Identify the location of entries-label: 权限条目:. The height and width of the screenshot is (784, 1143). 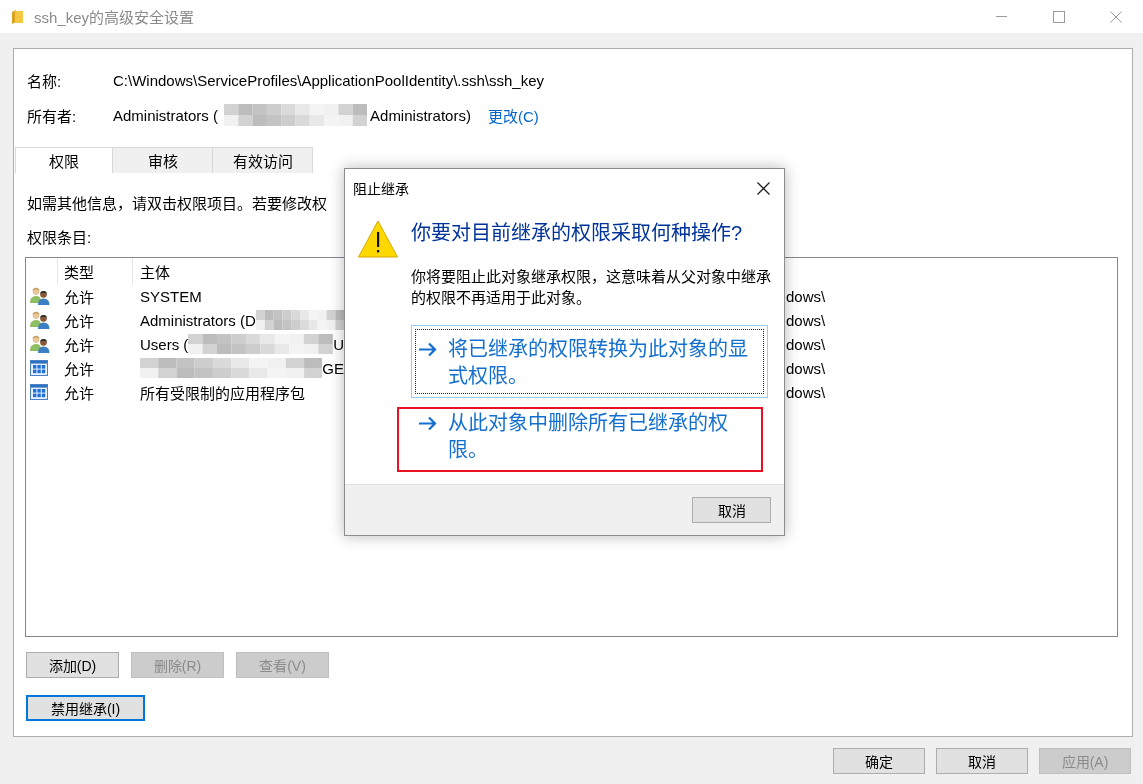
(59, 238).